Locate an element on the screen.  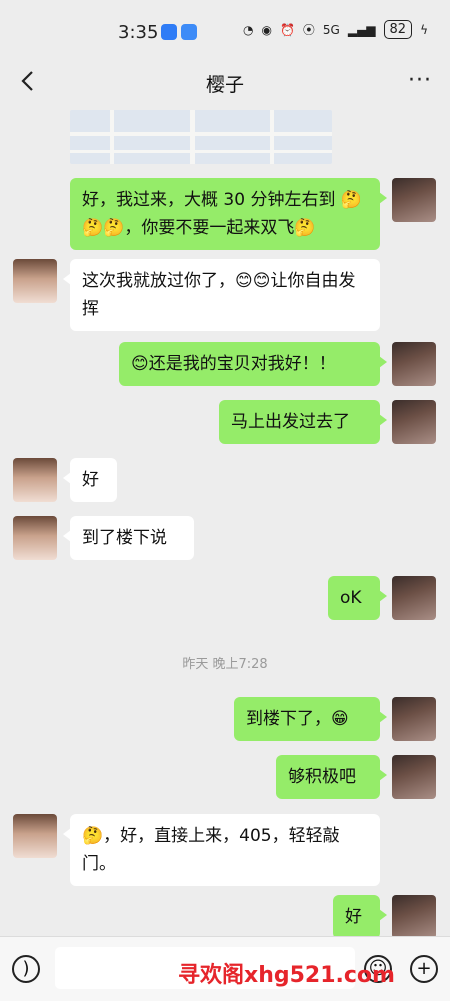
message-bubble-sent: 够积极吧 is located at coordinates (331, 777).